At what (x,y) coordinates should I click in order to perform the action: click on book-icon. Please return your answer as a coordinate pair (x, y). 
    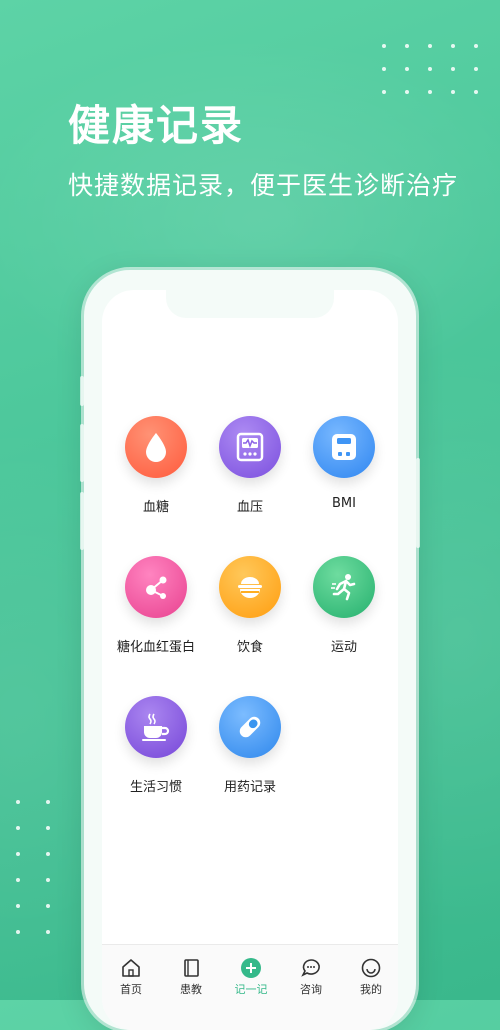
    Looking at the image, I should click on (191, 968).